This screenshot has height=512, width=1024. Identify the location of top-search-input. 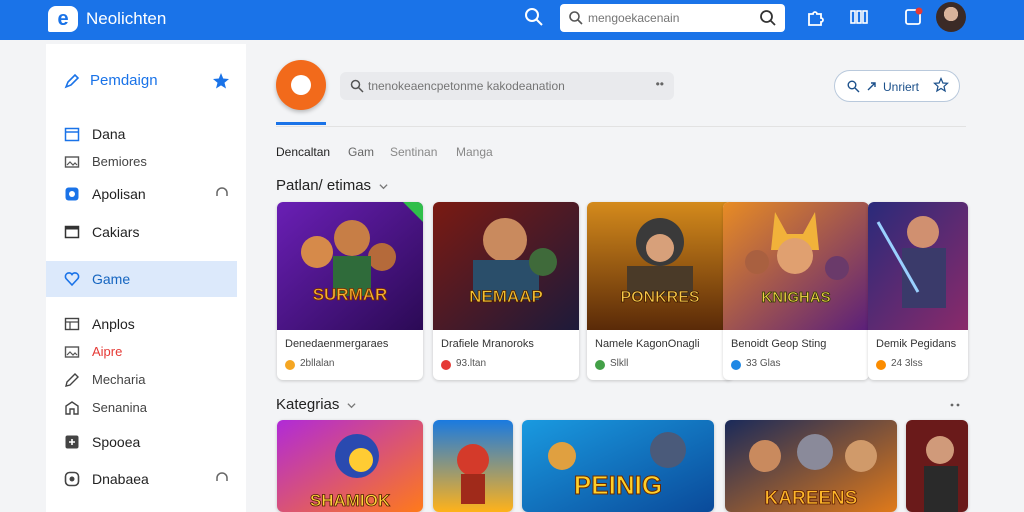
(668, 18).